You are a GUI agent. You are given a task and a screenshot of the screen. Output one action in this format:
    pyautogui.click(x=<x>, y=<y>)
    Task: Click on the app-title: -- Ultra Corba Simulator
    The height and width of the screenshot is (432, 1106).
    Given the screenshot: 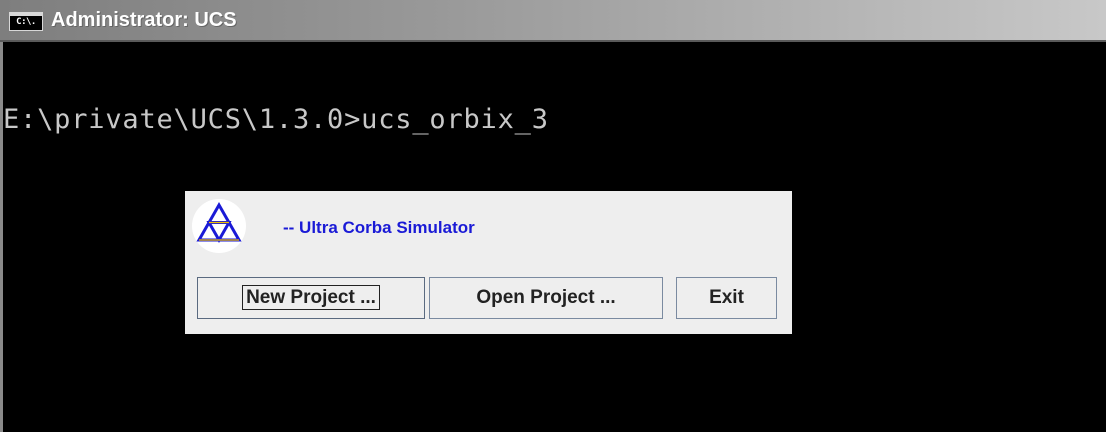 What is the action you would take?
    pyautogui.click(x=379, y=227)
    